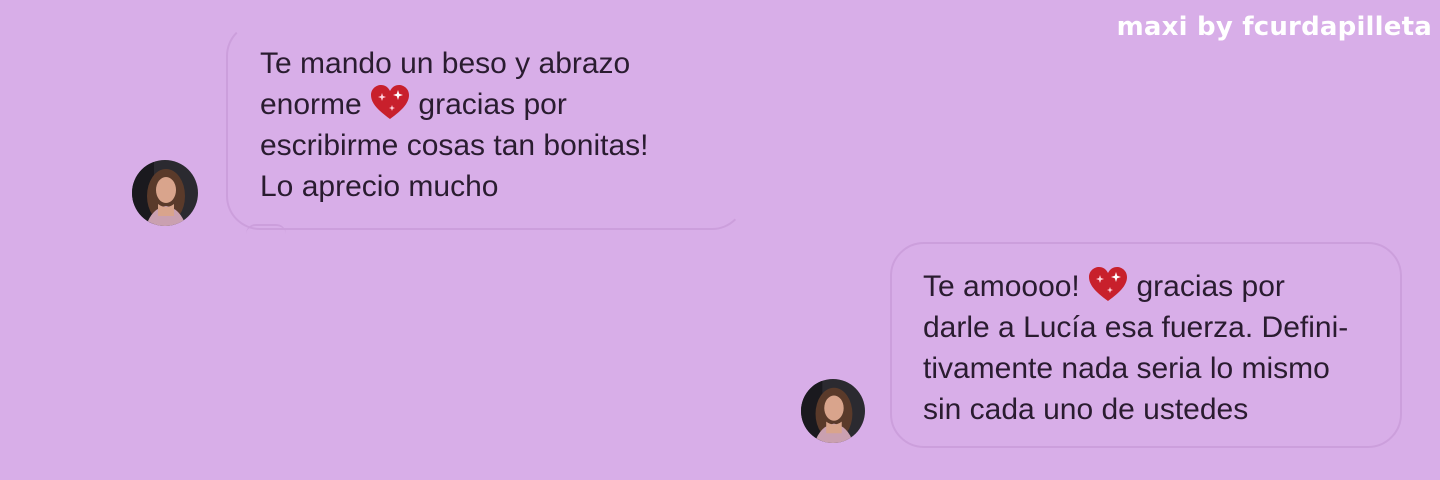 The image size is (1440, 480). What do you see at coordinates (266, 229) in the screenshot?
I see `bubble-tail` at bounding box center [266, 229].